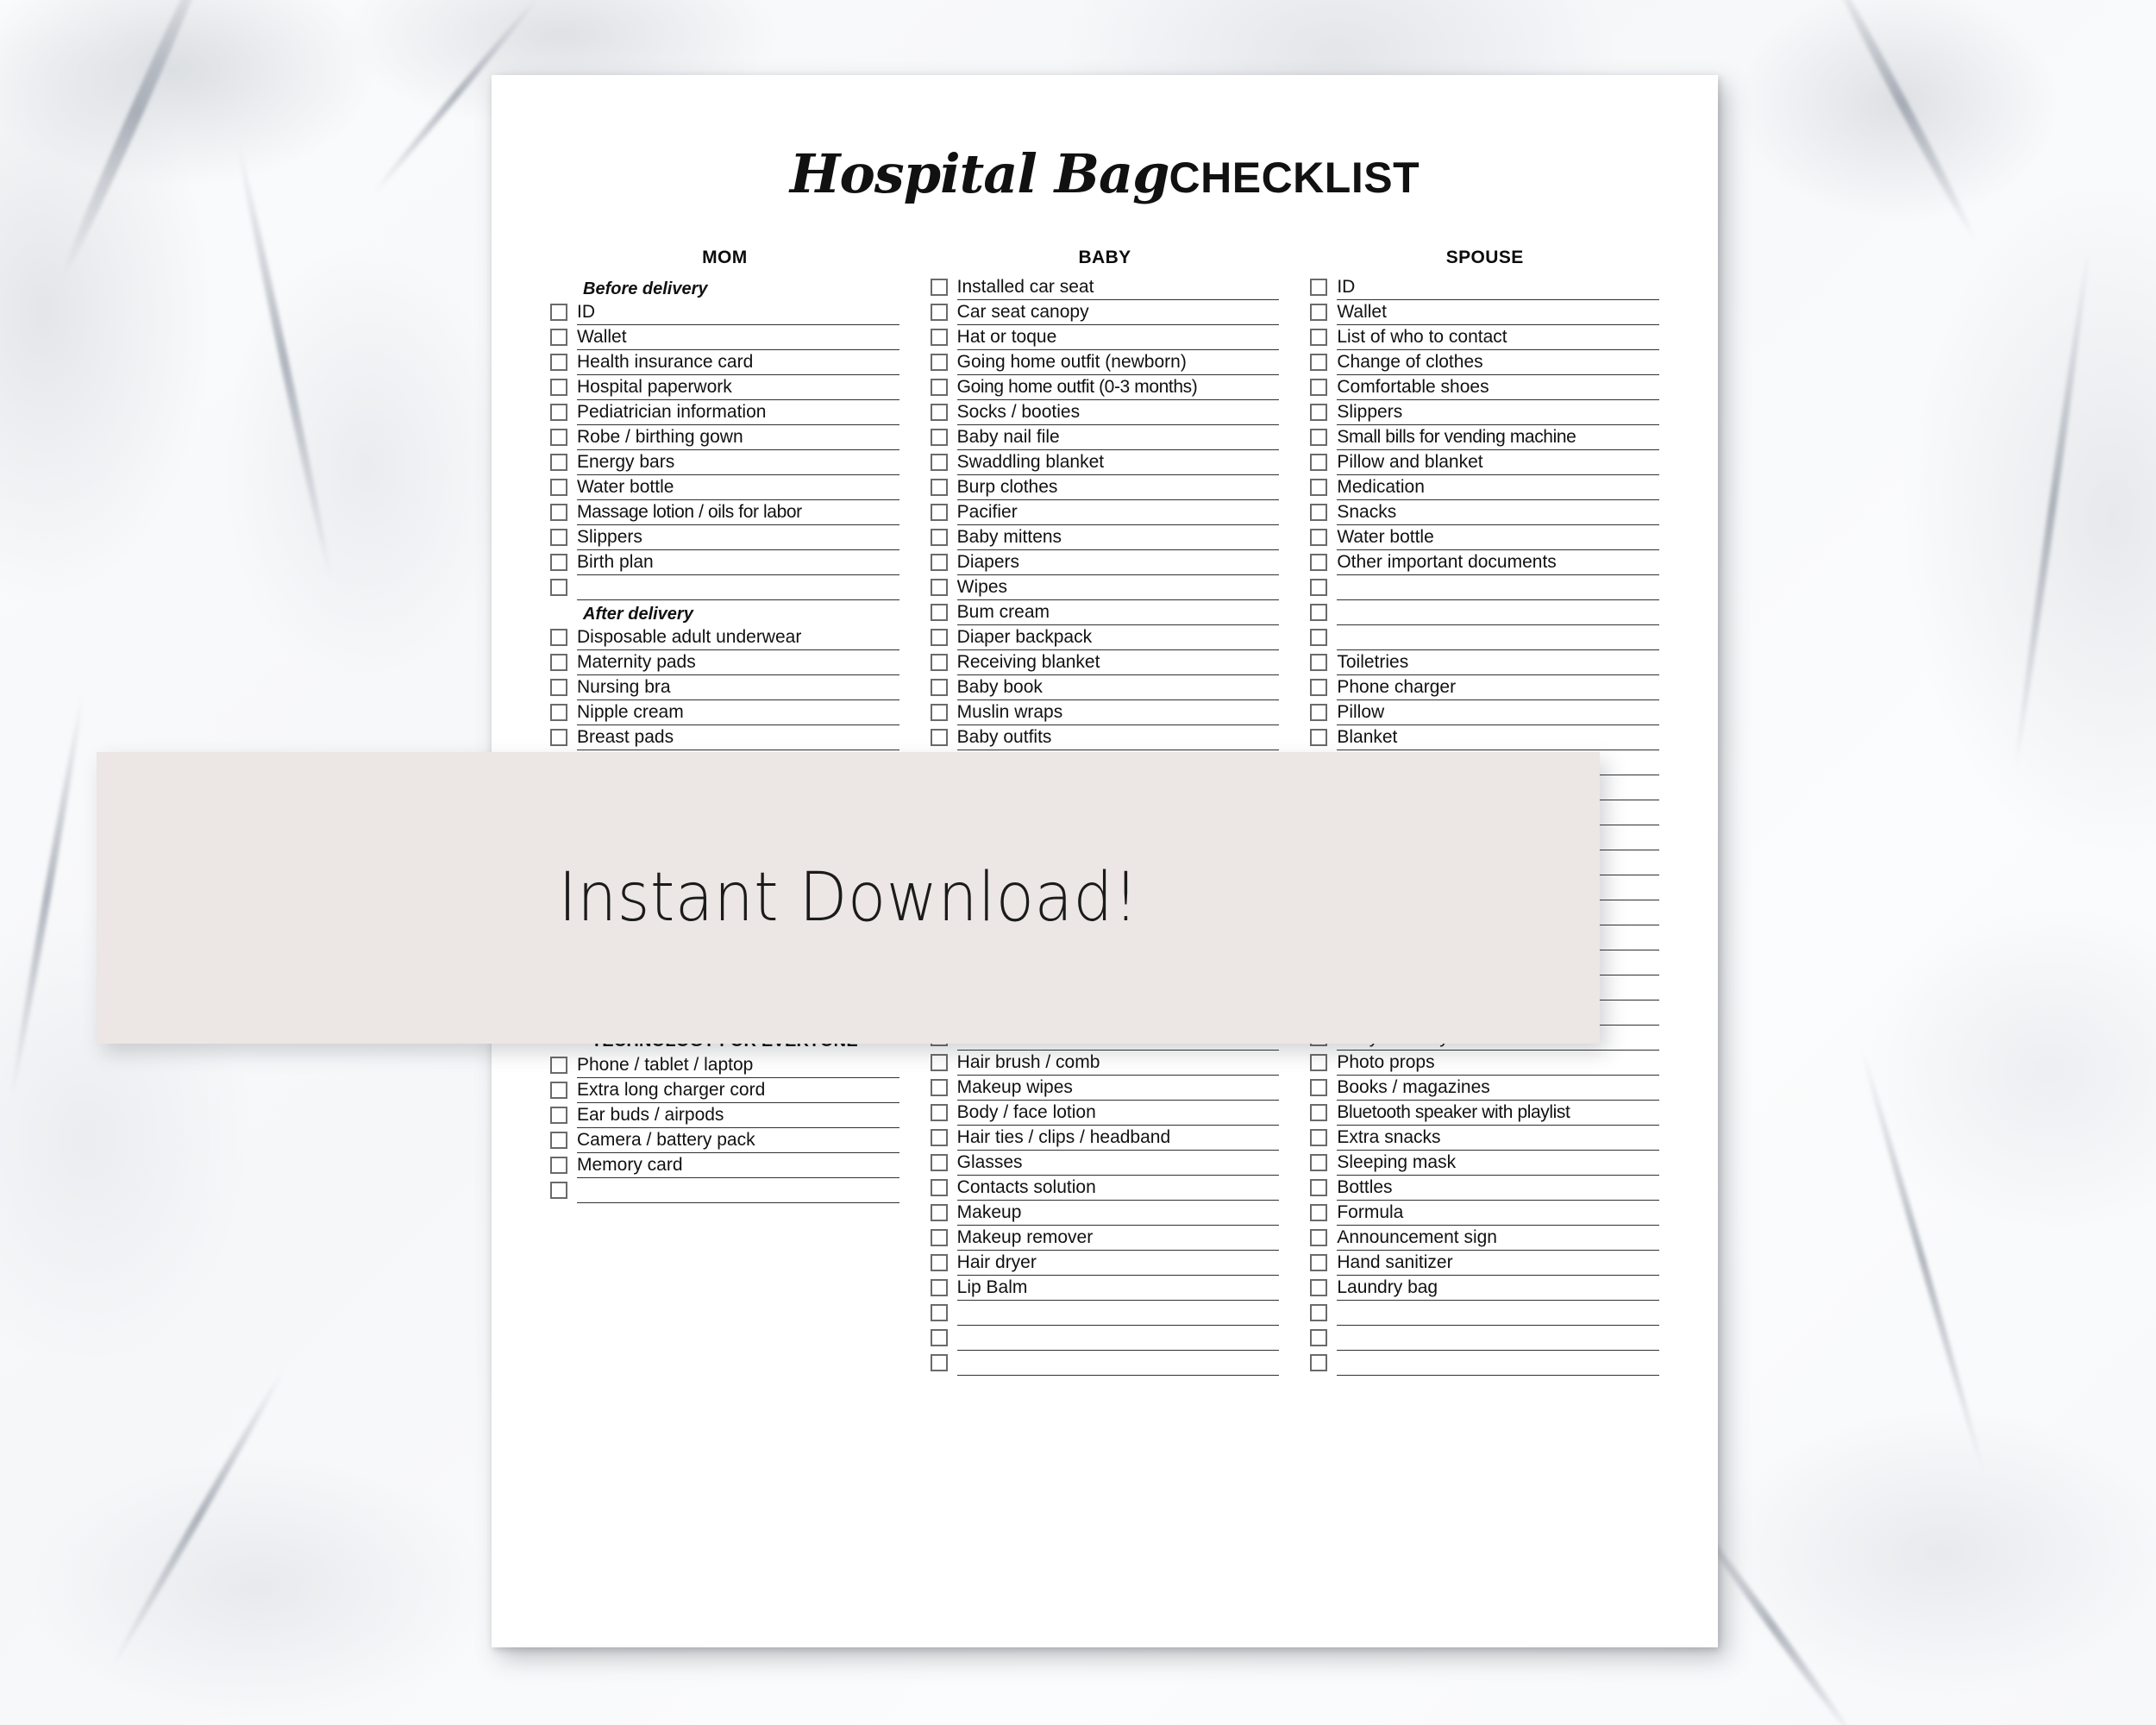  I want to click on checklist-row: Slippers, so click(1485, 415).